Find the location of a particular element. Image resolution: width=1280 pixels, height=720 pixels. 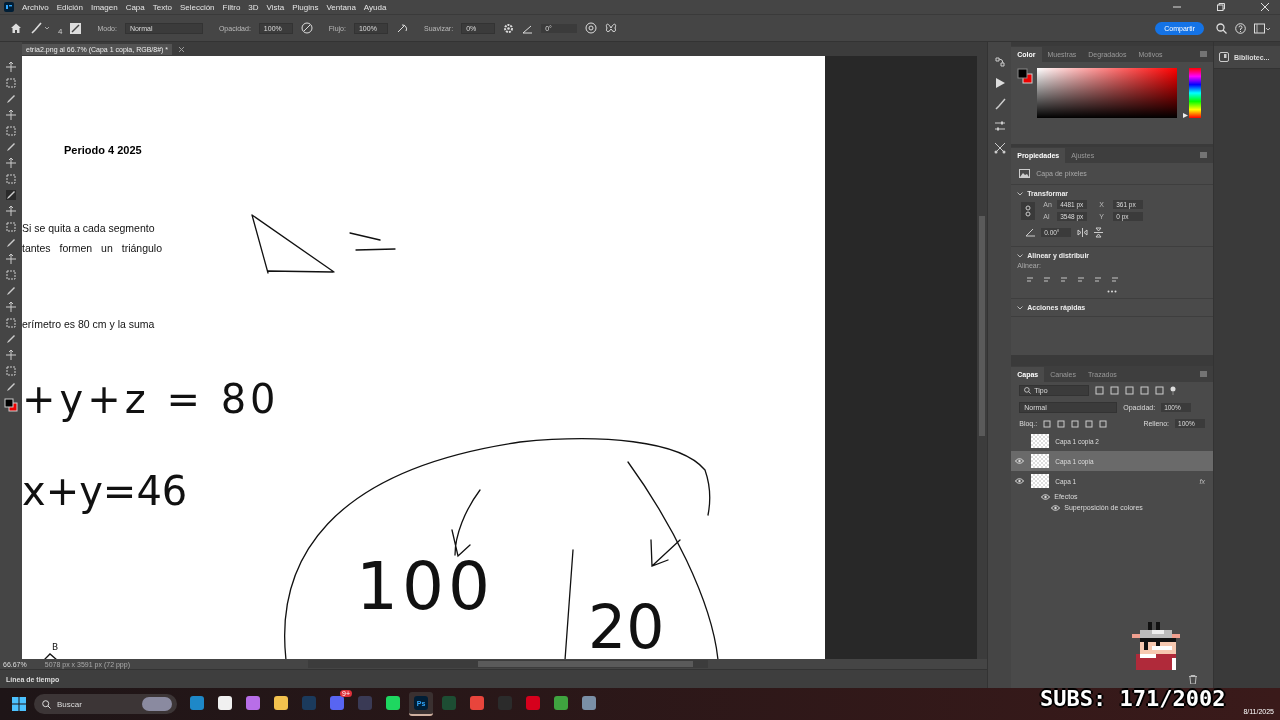

handwritten-text: +y+z = 80 is located at coordinates (151, 399).